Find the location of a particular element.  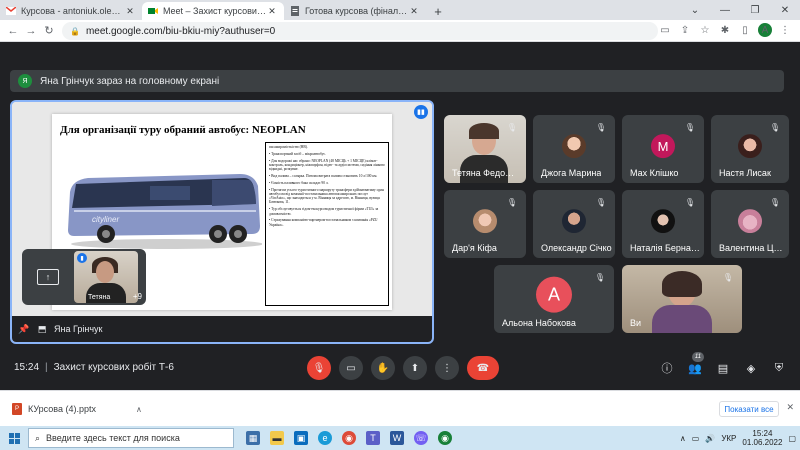

meet-icon is located at coordinates (153, 11).